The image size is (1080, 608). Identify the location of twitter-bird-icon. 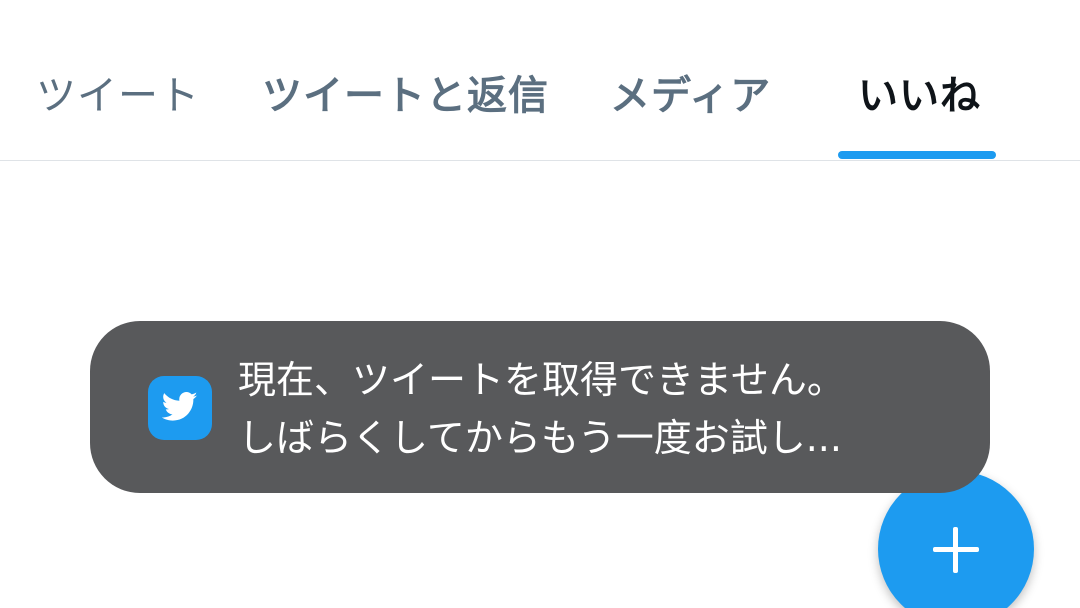
(180, 408).